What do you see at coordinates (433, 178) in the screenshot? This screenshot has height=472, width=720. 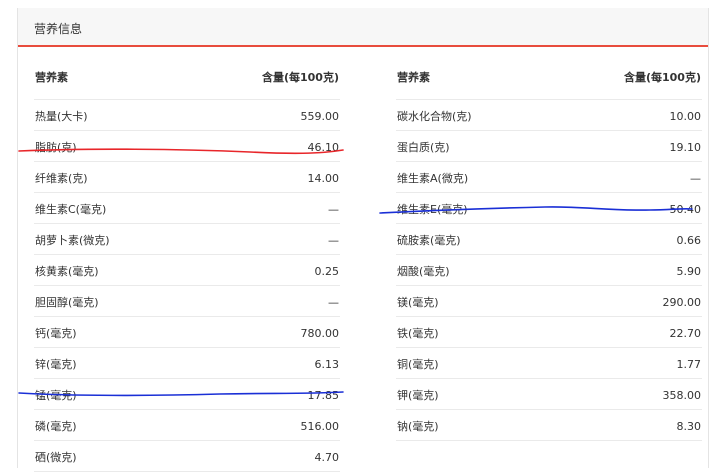 I see `nutrient-name: 维生素A(微克)` at bounding box center [433, 178].